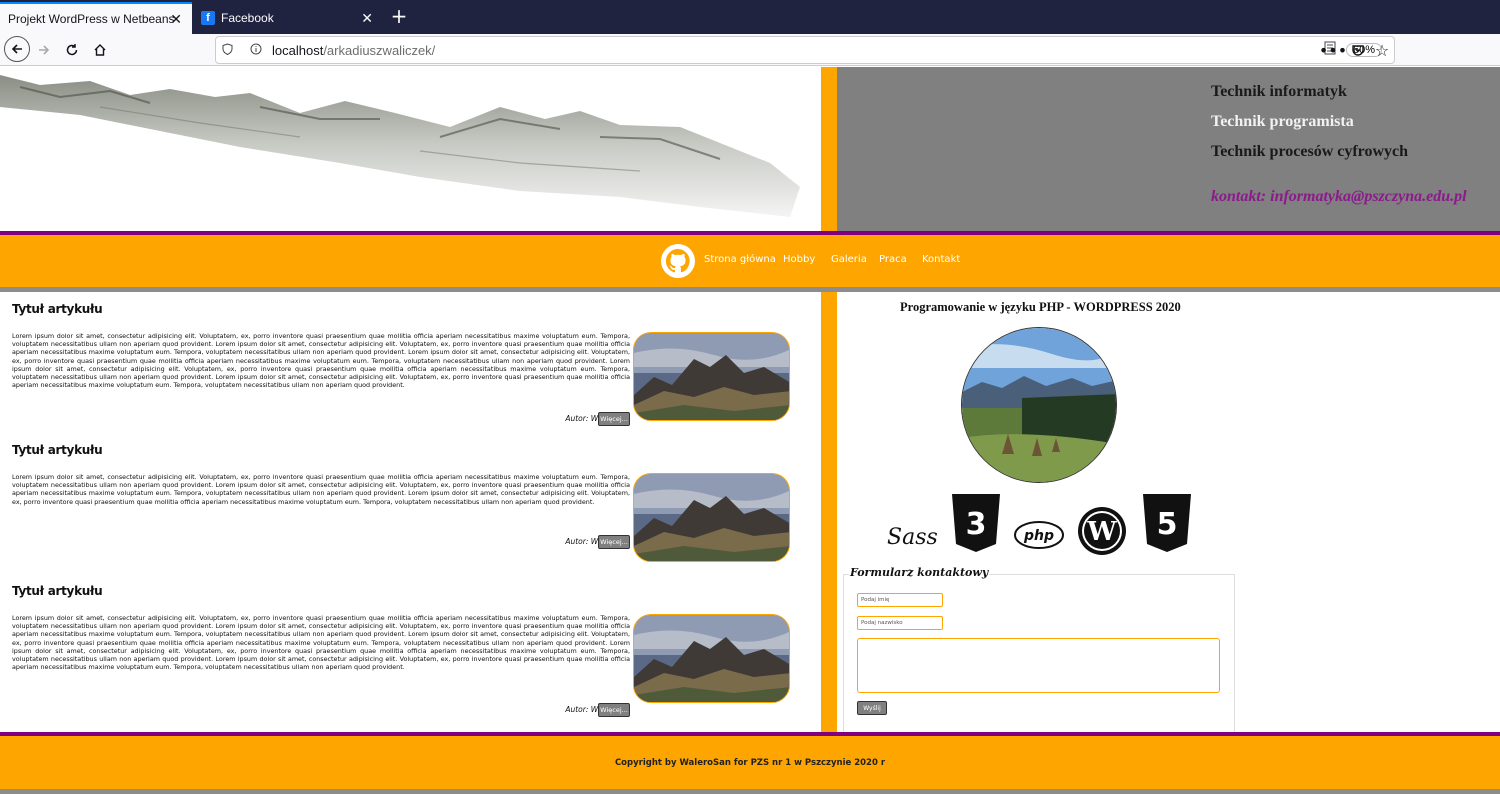 This screenshot has height=794, width=1500. What do you see at coordinates (208, 18) in the screenshot?
I see `facebook-icon: f` at bounding box center [208, 18].